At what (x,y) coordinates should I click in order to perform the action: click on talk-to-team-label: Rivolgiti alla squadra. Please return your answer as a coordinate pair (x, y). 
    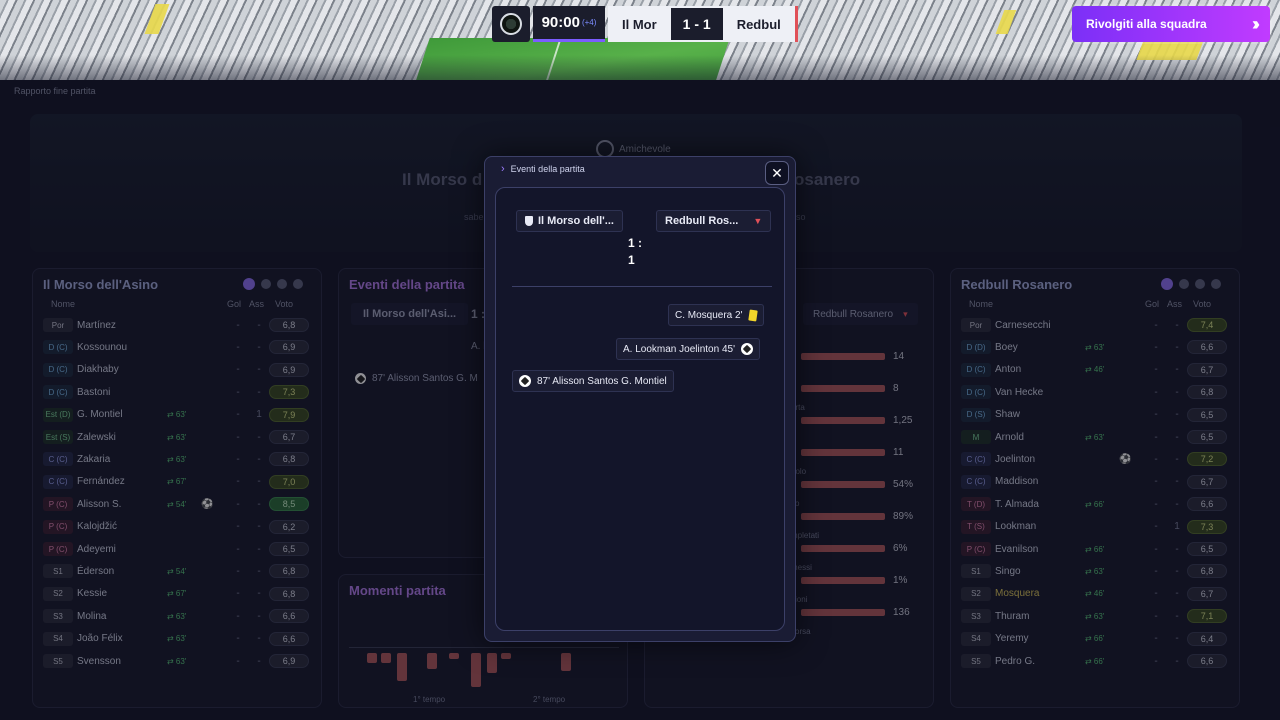
    Looking at the image, I should click on (1146, 24).